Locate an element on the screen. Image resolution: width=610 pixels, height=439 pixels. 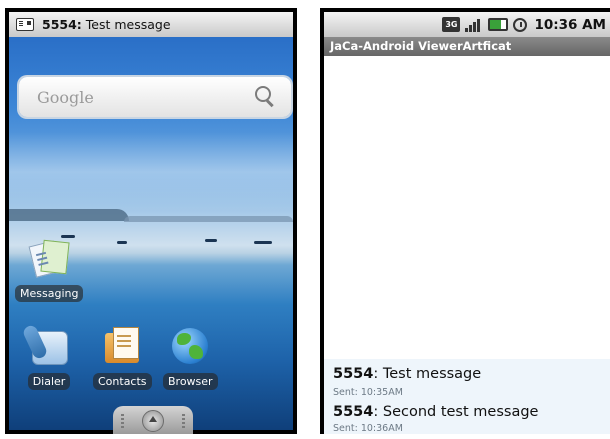
notification-sender: 5554 is located at coordinates (59, 24).